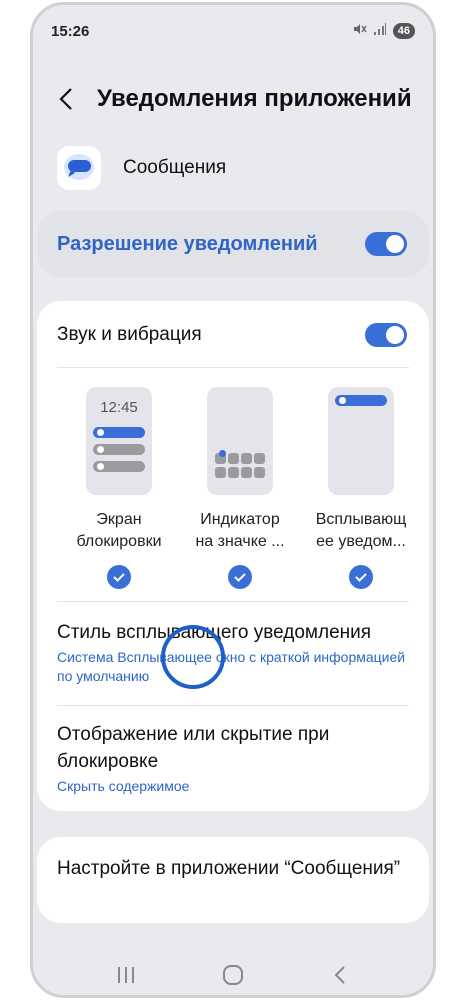  What do you see at coordinates (380, 31) in the screenshot?
I see `signal-icon` at bounding box center [380, 31].